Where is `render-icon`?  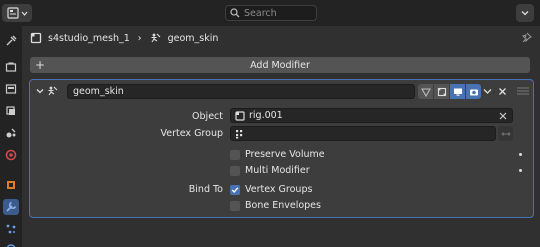
render-icon is located at coordinates (11, 67).